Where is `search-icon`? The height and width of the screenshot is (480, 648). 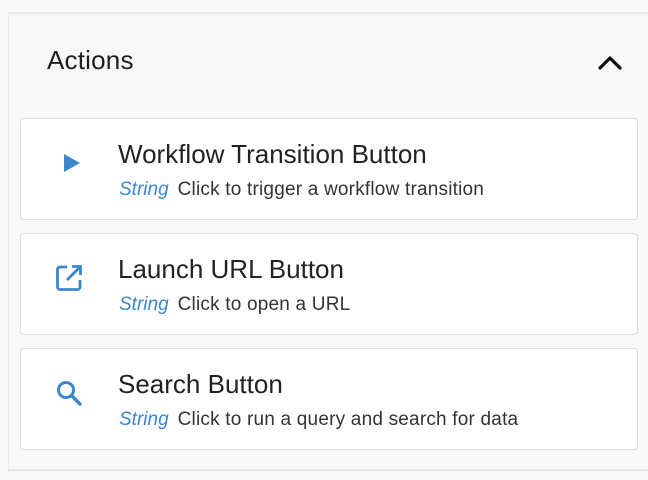
search-icon is located at coordinates (69, 393).